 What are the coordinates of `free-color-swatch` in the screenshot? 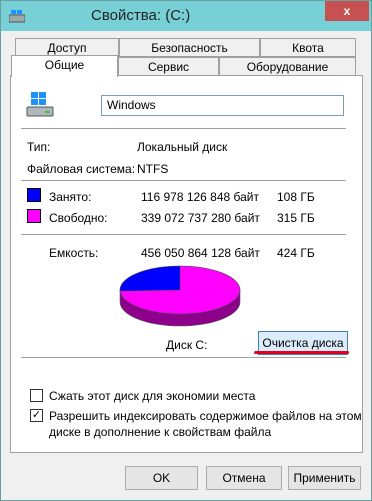 It's located at (34, 216).